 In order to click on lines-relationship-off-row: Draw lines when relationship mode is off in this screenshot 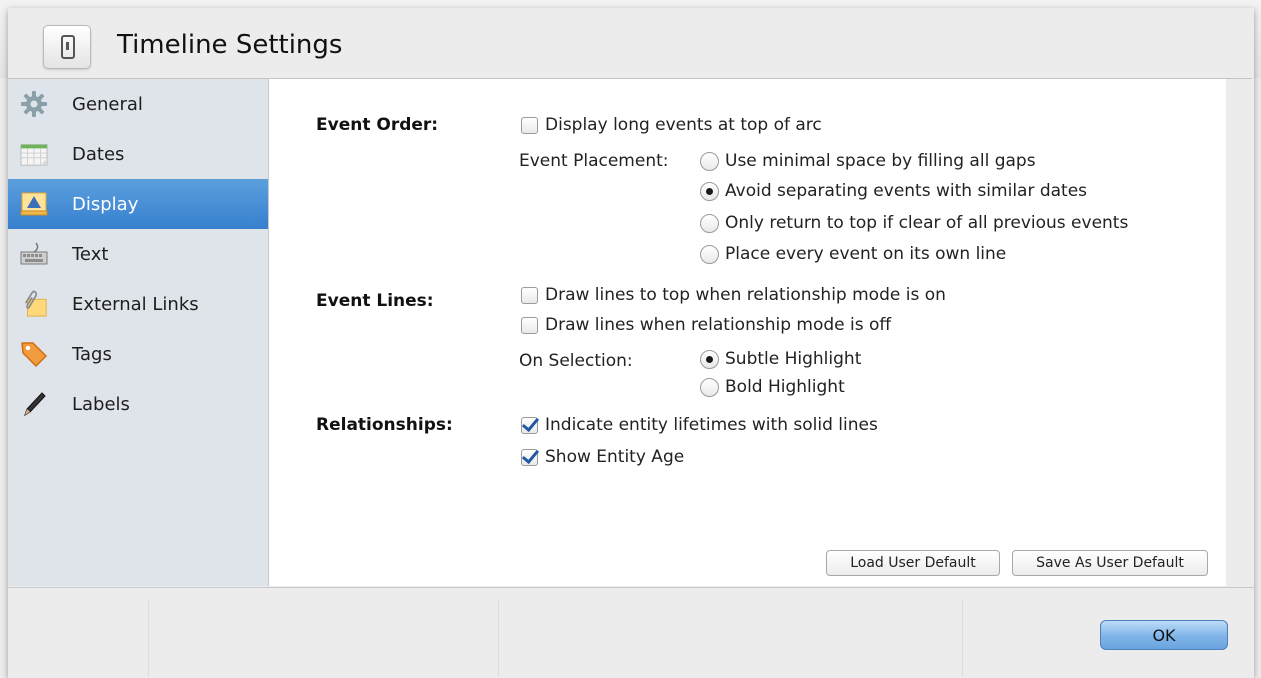, I will do `click(706, 325)`.